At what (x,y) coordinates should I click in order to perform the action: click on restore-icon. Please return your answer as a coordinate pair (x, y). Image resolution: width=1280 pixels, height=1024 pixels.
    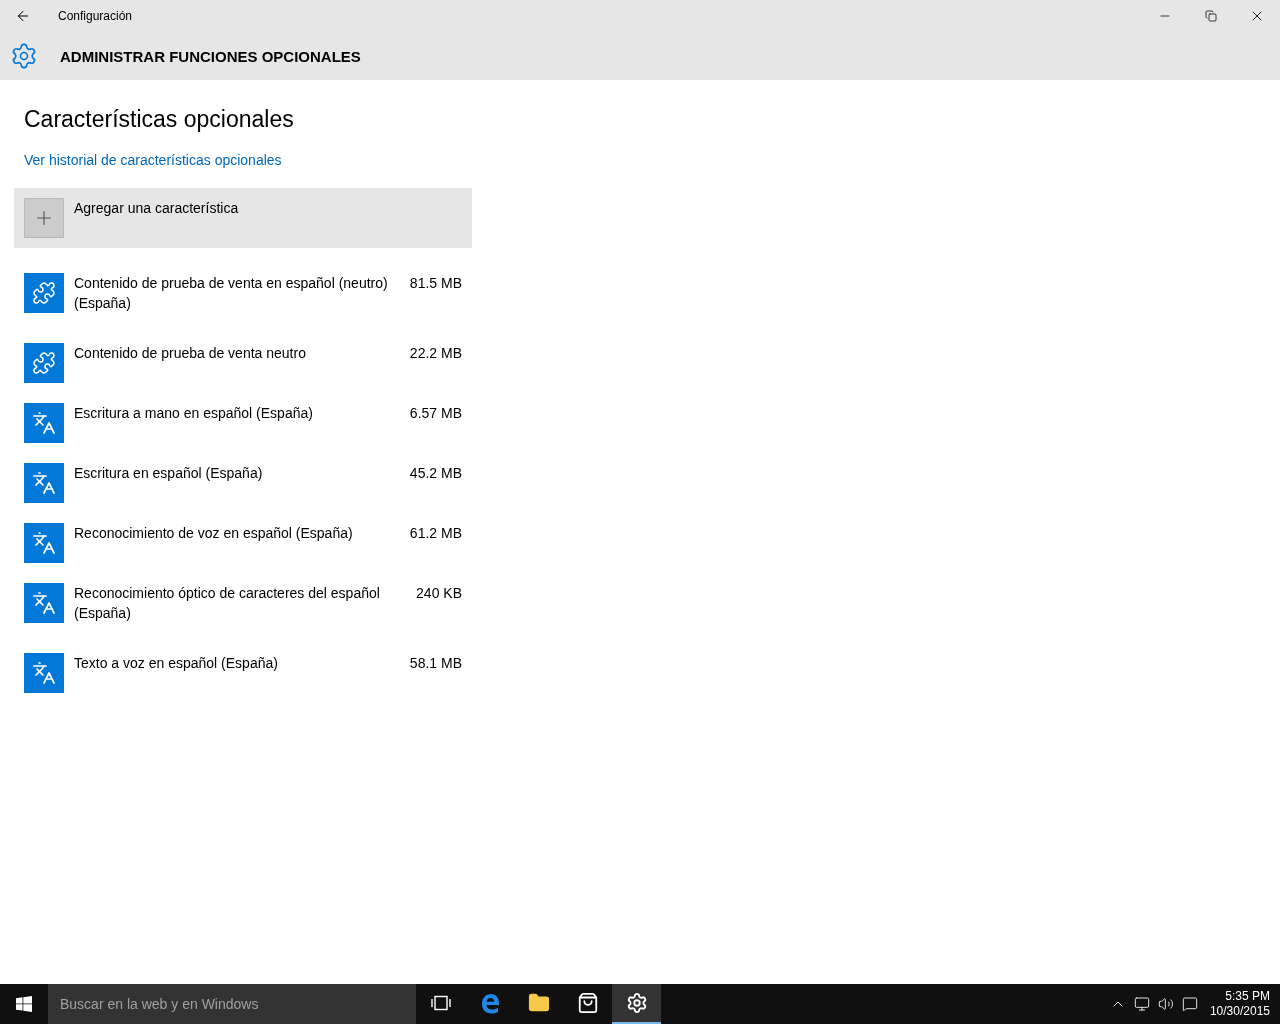
    Looking at the image, I should click on (1211, 16).